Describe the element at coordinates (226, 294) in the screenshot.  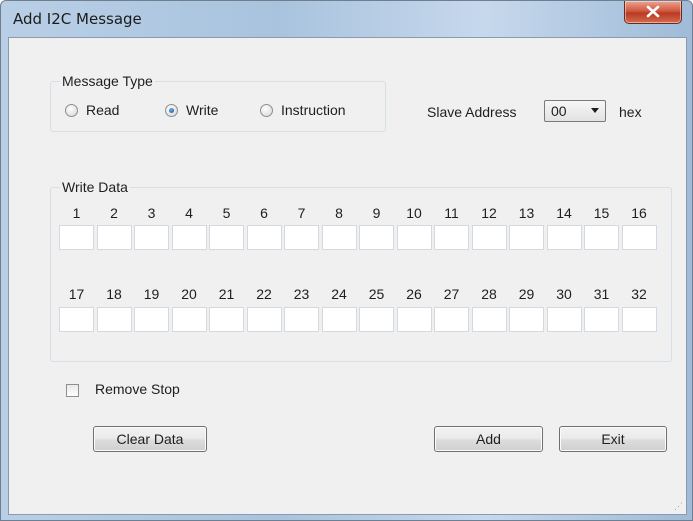
I see `byte-index-label: 21` at that location.